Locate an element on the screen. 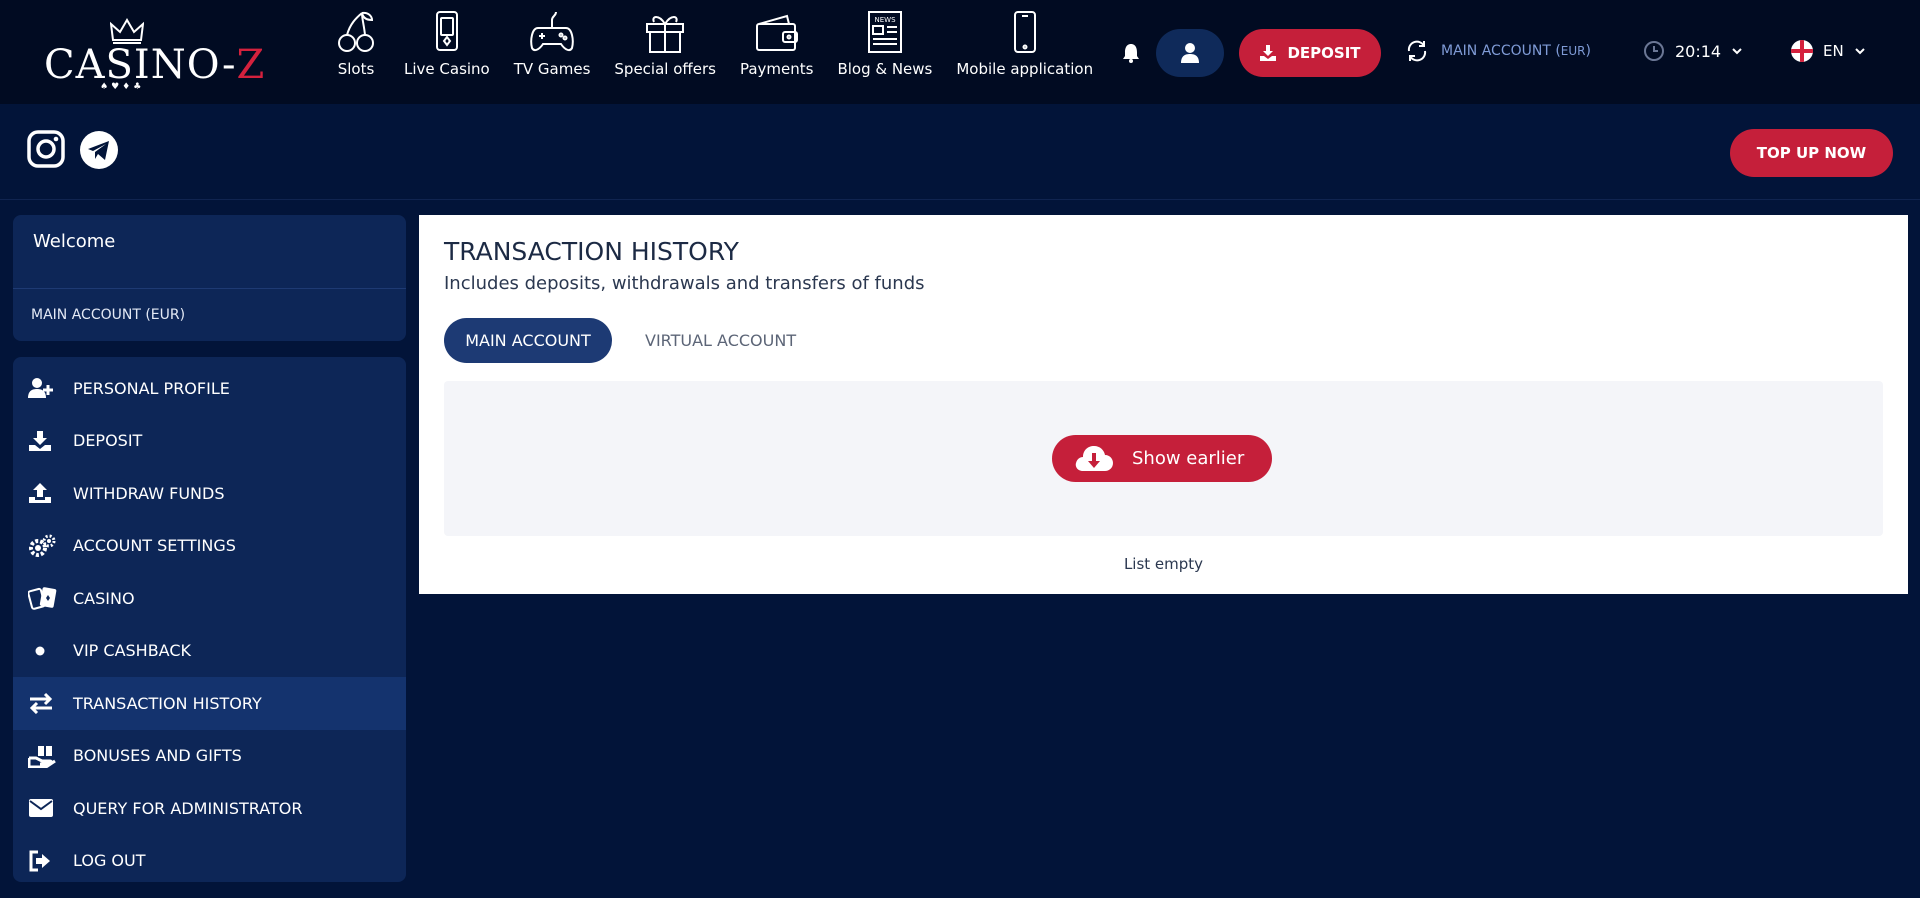 The image size is (1920, 898). account-currency: EUR is located at coordinates (1573, 51).